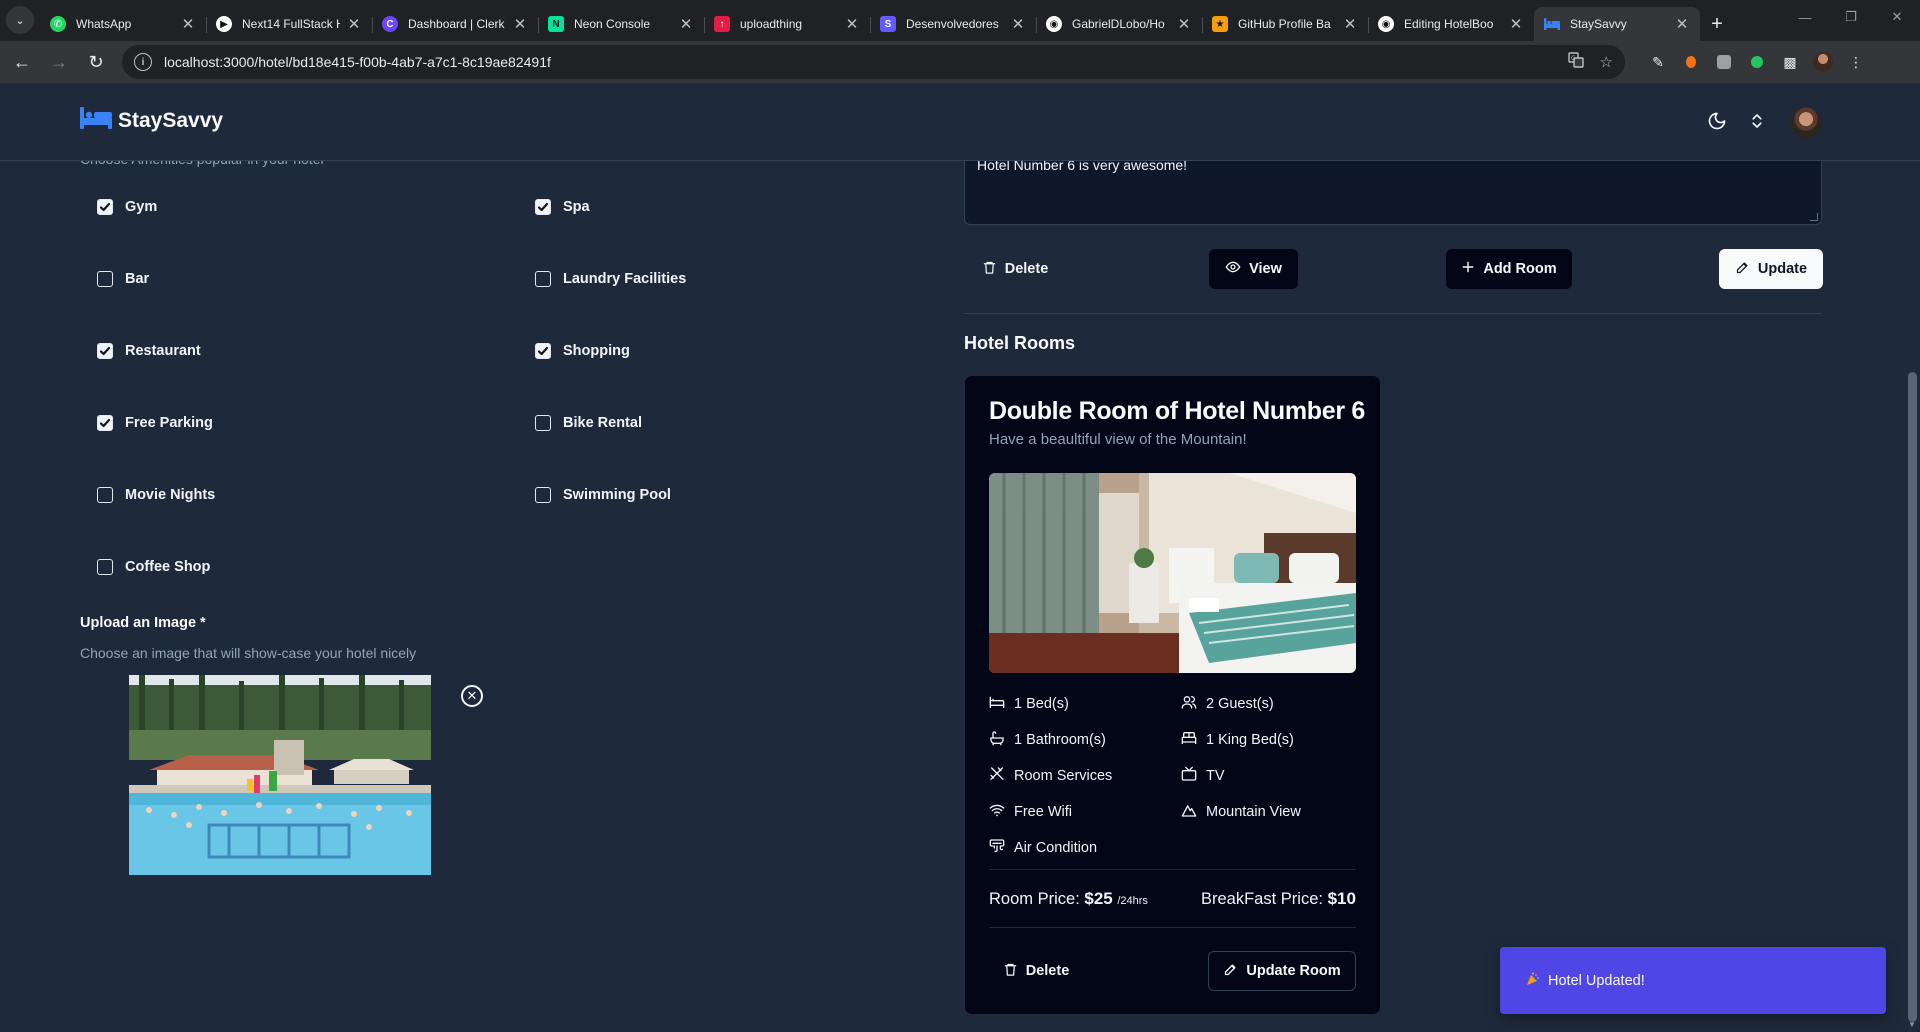 The image size is (1920, 1032). I want to click on hotel-description-textarea: Hotel Number 6 is very awesome!, so click(1393, 188).